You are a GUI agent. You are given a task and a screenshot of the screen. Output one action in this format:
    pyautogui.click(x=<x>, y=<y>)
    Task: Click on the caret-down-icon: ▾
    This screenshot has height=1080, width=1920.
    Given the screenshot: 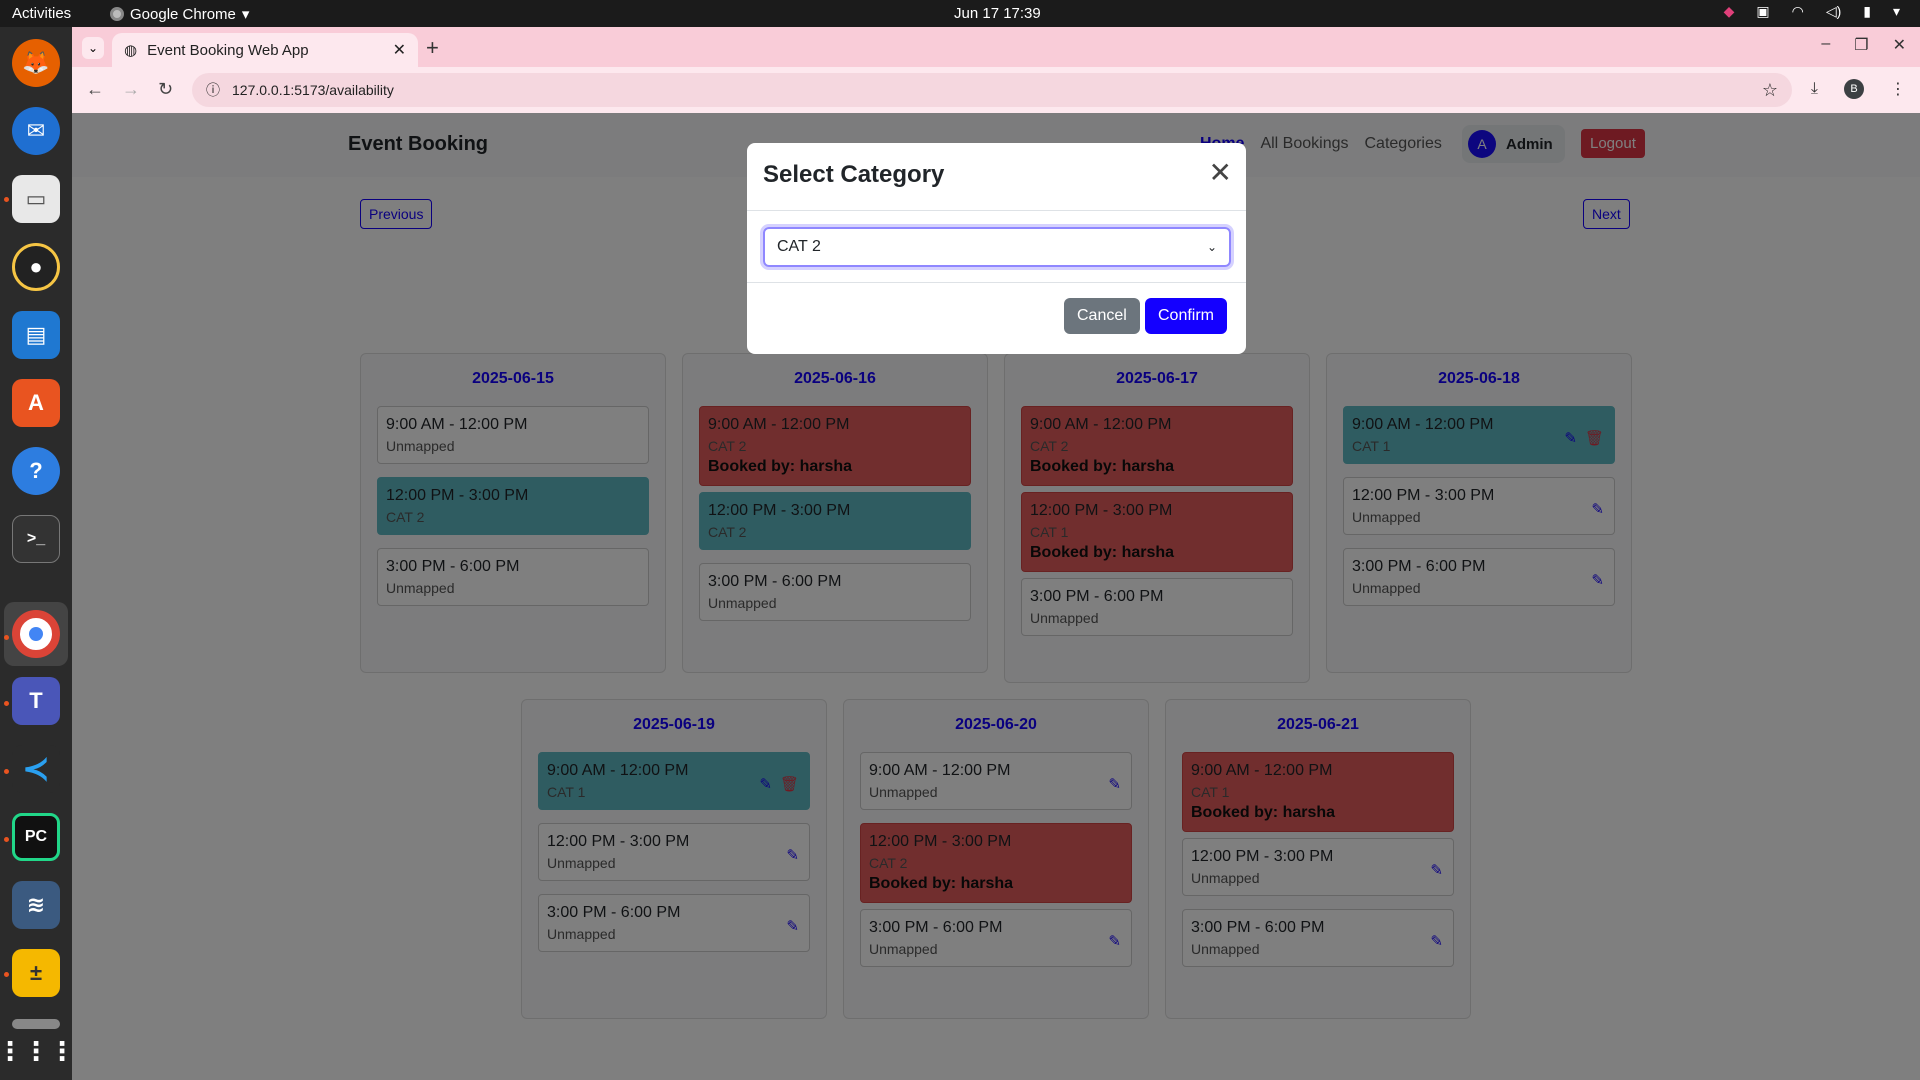 What is the action you would take?
    pyautogui.click(x=245, y=14)
    